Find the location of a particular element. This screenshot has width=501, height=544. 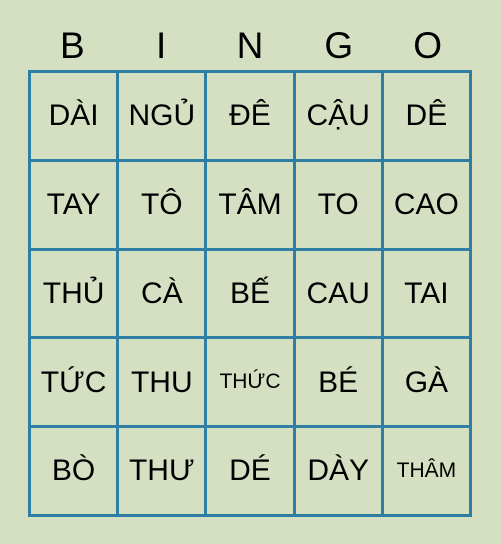

bingo-cell: THỦ is located at coordinates (75, 295).